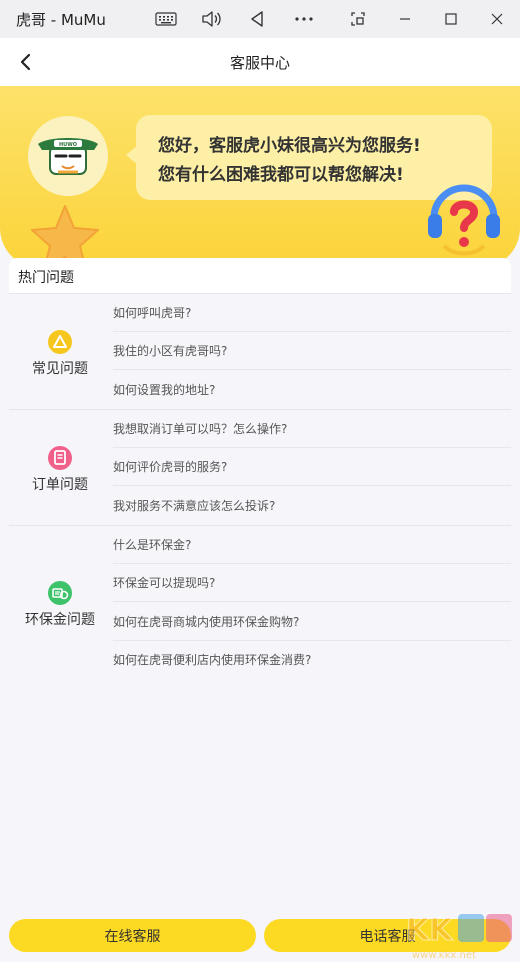 The image size is (520, 962). Describe the element at coordinates (312, 506) in the screenshot. I see `question-item: 我对服务不满意应该怎么投诉?` at that location.